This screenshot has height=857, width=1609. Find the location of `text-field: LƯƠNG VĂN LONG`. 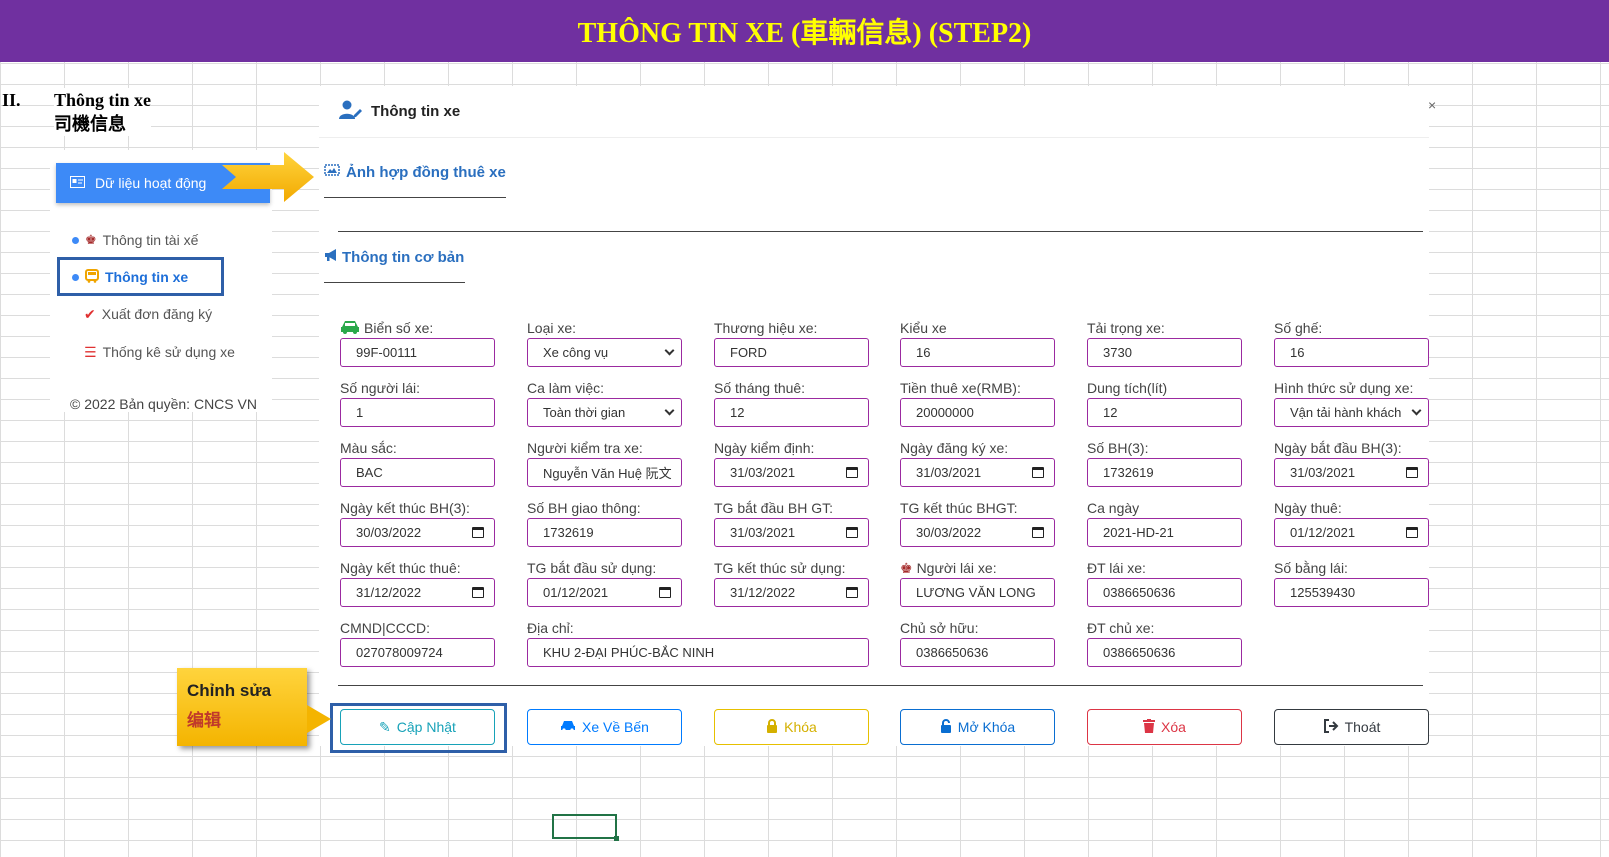

text-field: LƯƠNG VĂN LONG is located at coordinates (977, 592).